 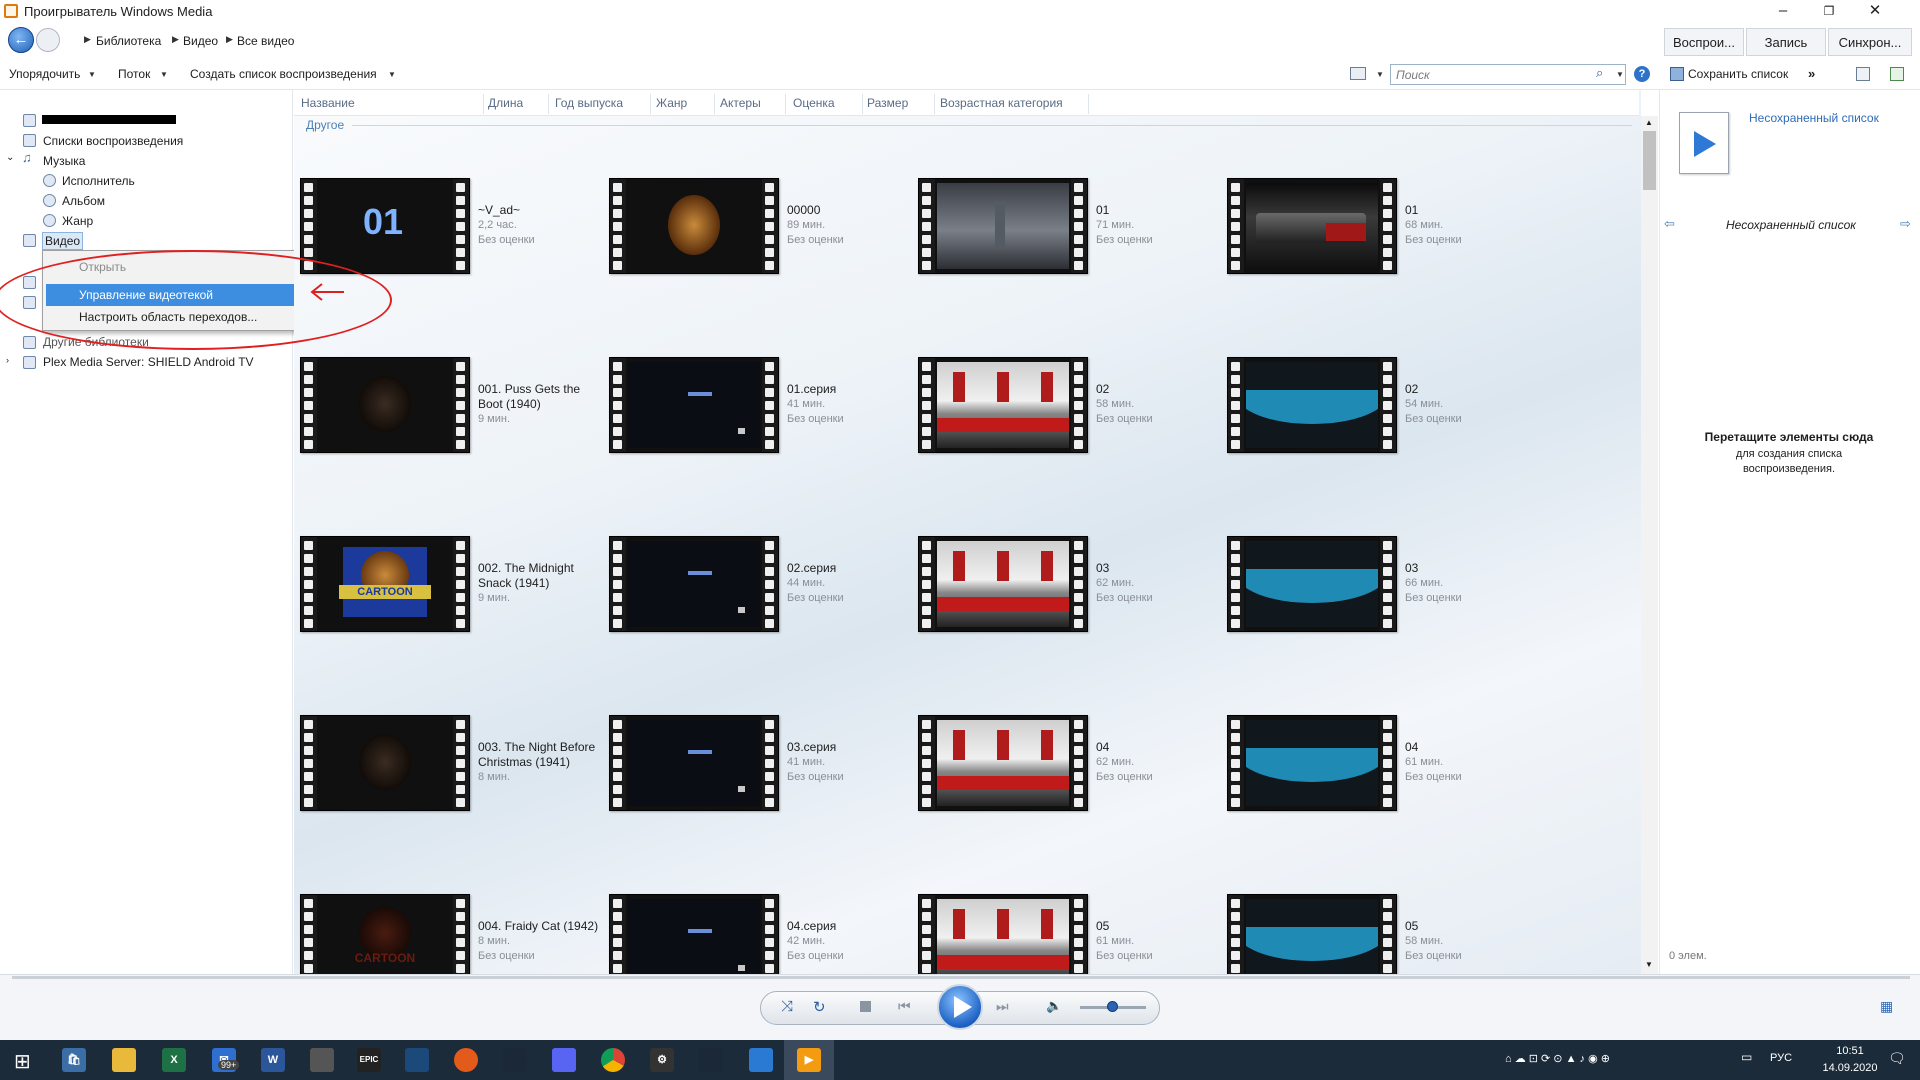 I want to click on breadcrumb-video: Видео, so click(x=200, y=41).